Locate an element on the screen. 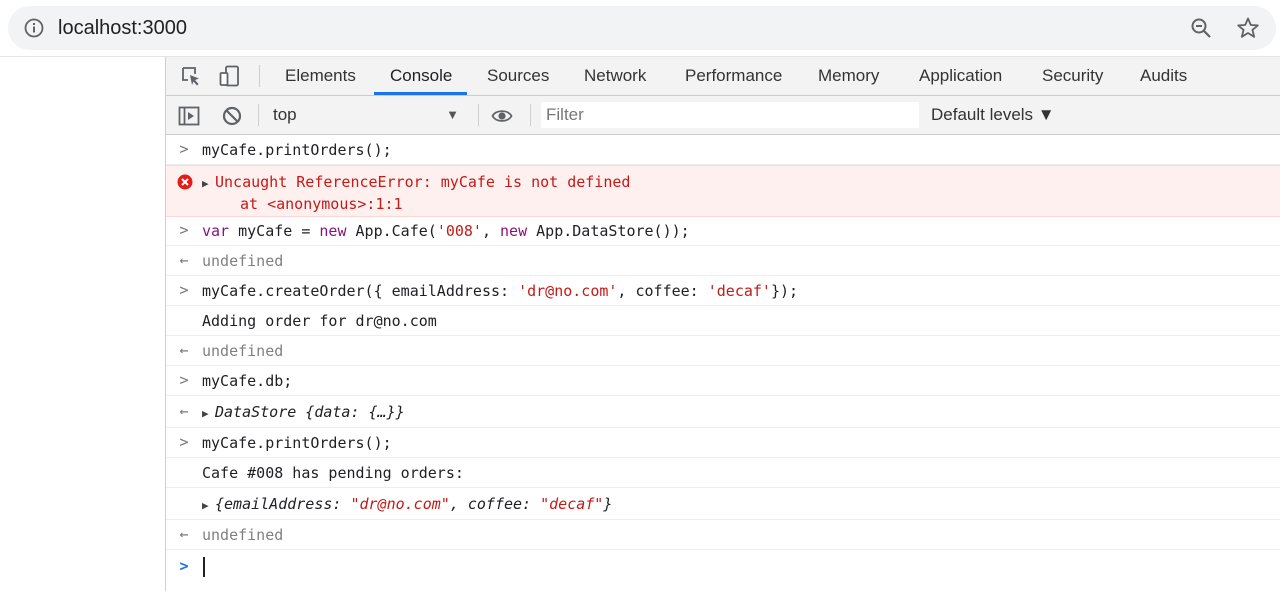 The image size is (1280, 591). tab-sources: Sources is located at coordinates (518, 76).